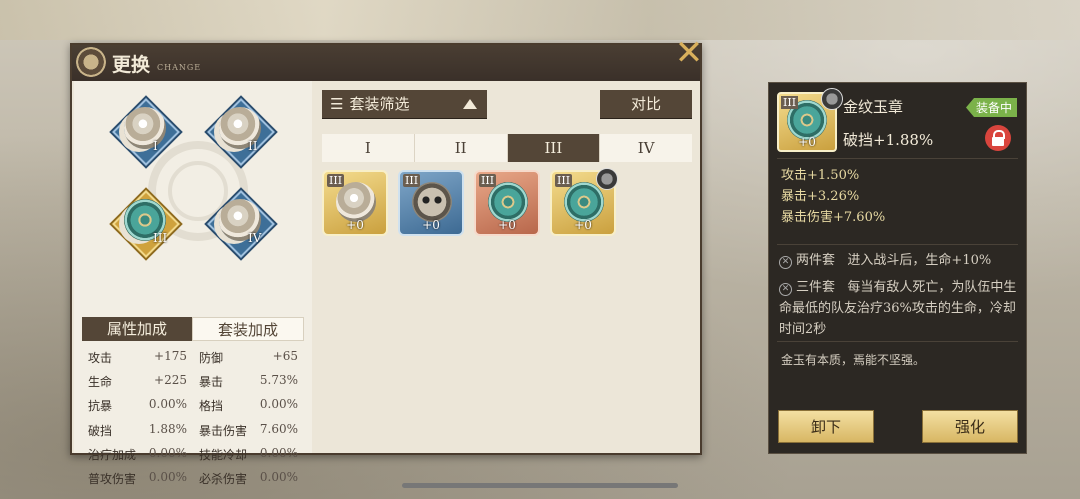 This screenshot has width=1080, height=499. I want to click on stat-label: 破挡, so click(100, 430).